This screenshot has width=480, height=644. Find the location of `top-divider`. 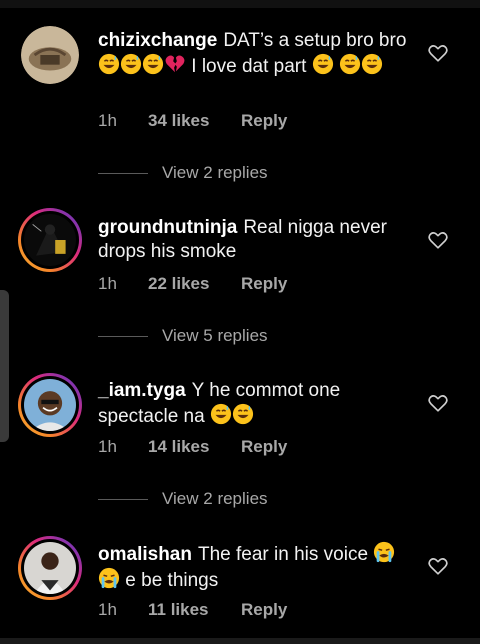

top-divider is located at coordinates (240, 4).